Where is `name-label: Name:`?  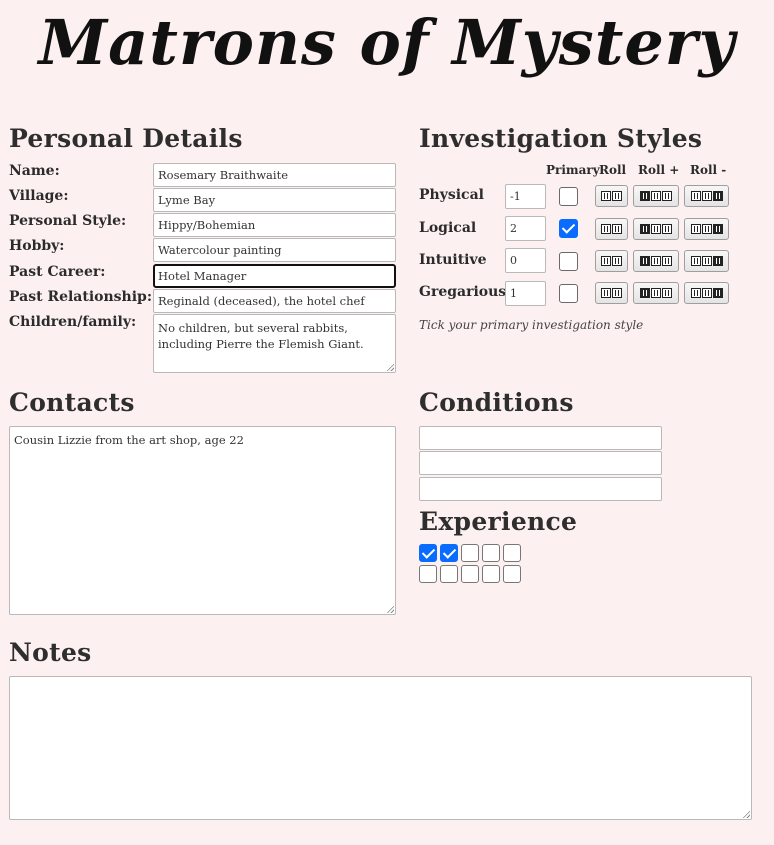
name-label: Name: is located at coordinates (34, 171).